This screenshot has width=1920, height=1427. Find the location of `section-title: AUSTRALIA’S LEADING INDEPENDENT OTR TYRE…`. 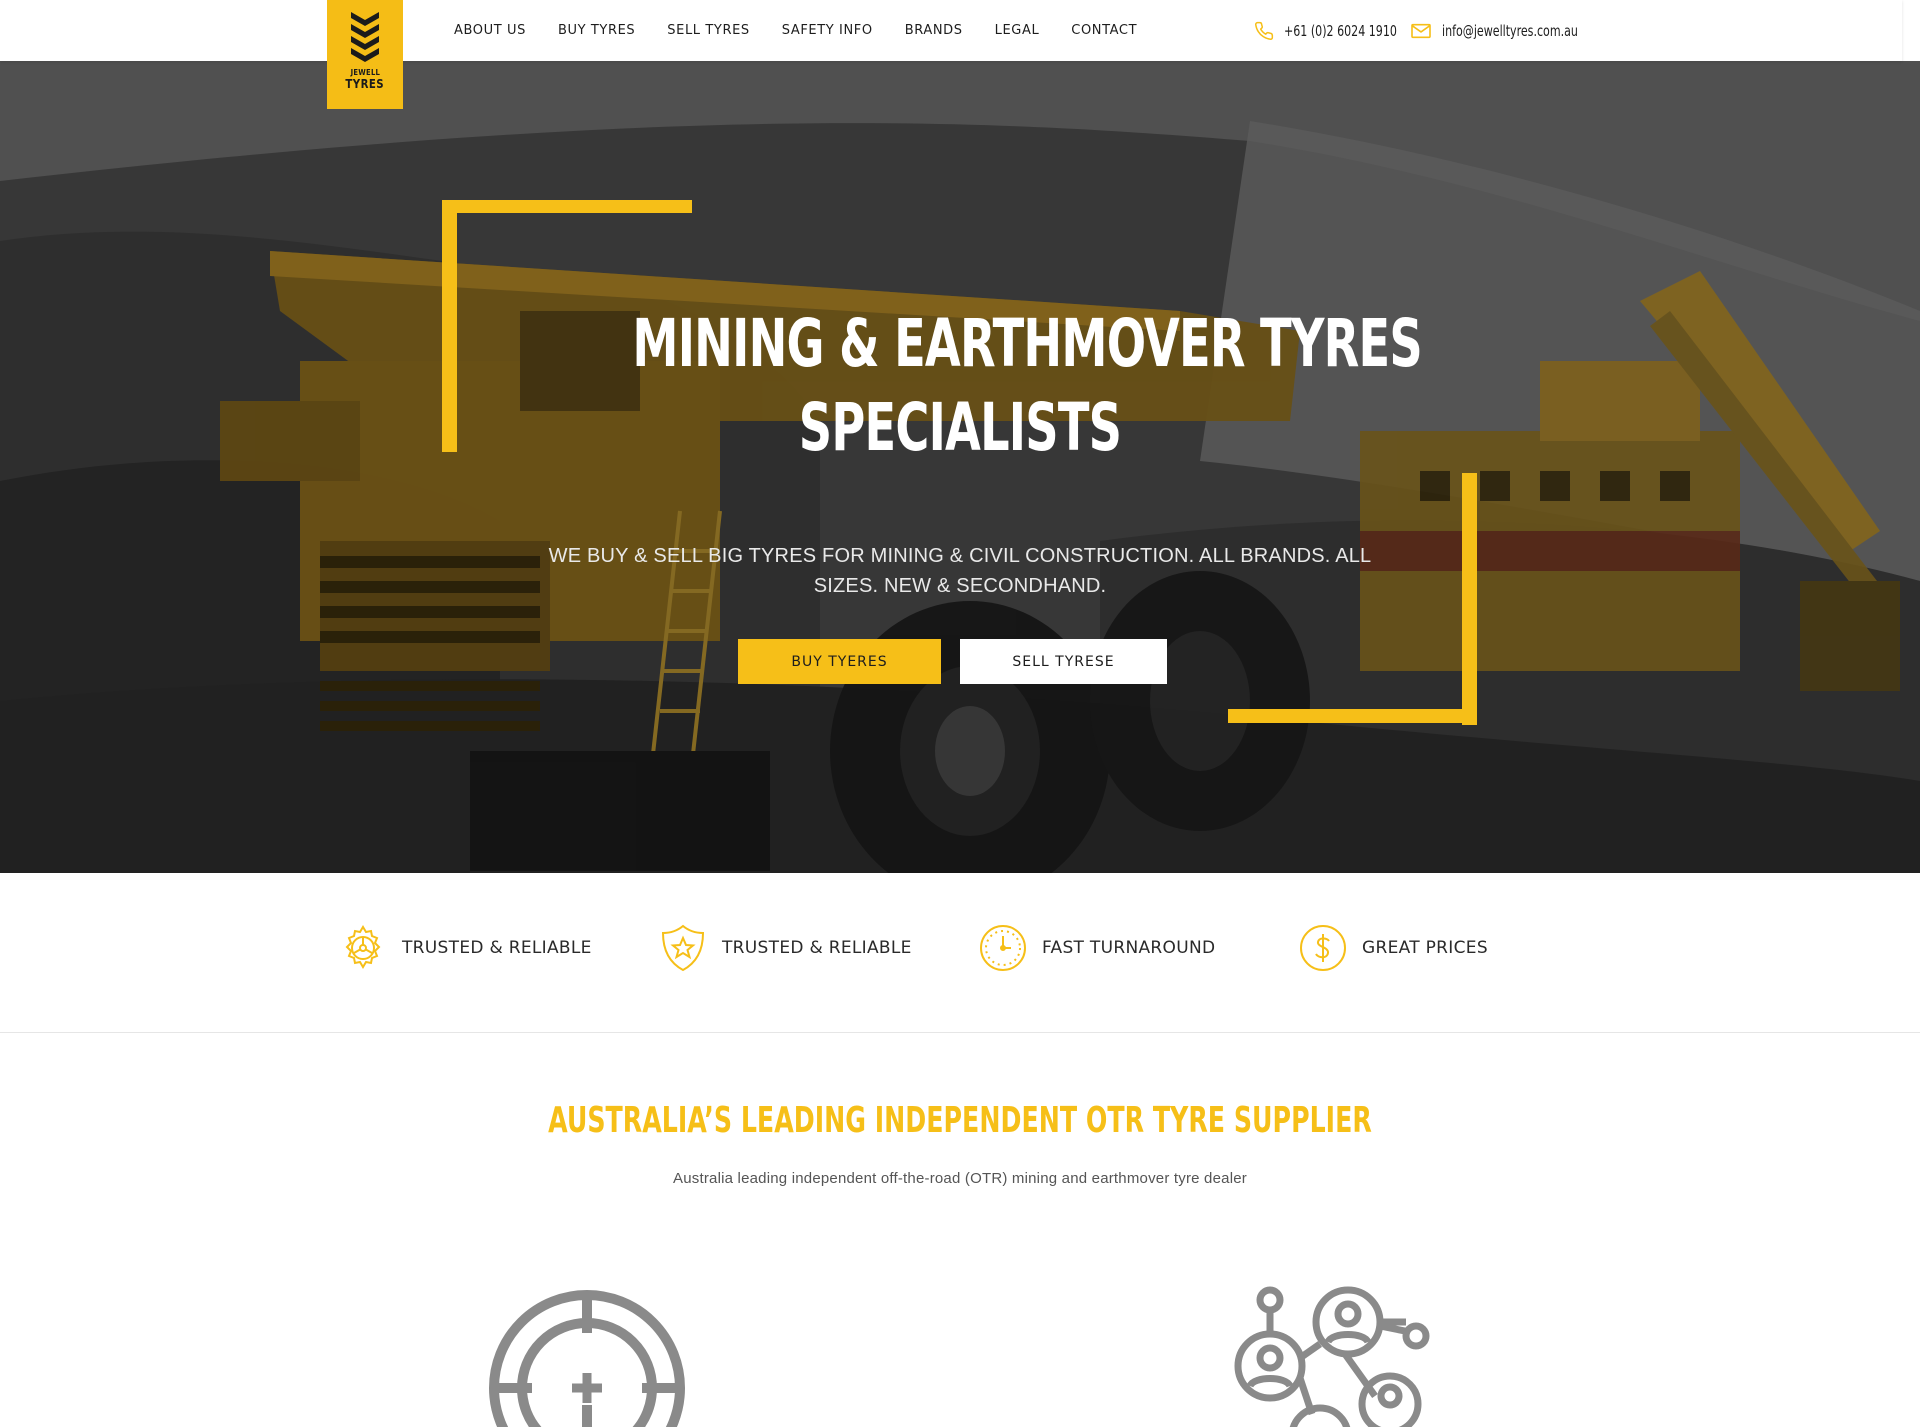

section-title: AUSTRALIA’S LEADING INDEPENDENT OTR TYRE… is located at coordinates (960, 1120).